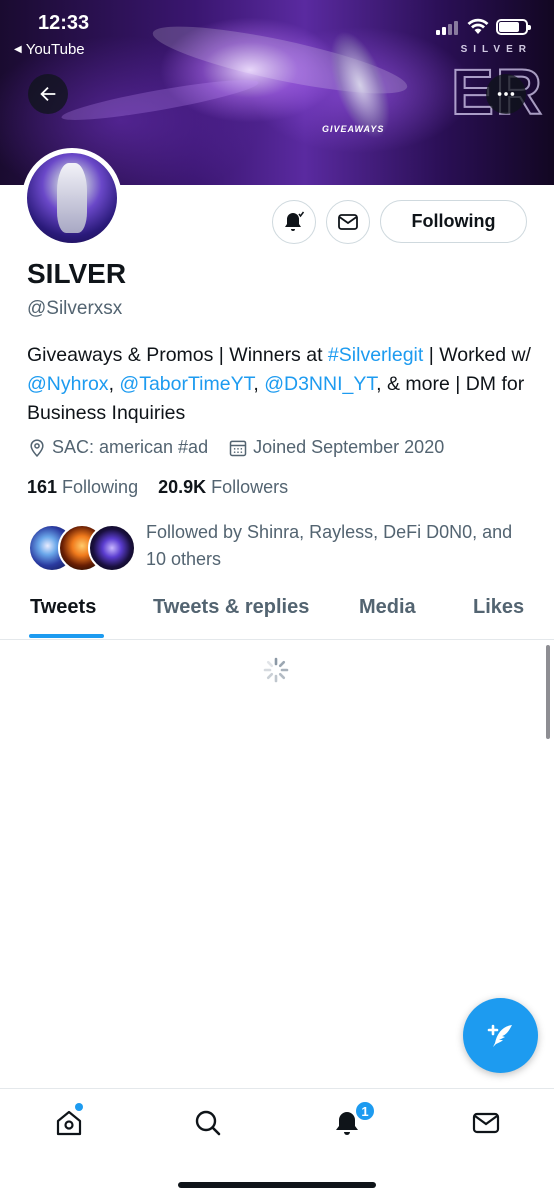 This screenshot has height=1200, width=554. I want to click on followed-by-avatars, so click(83, 549).